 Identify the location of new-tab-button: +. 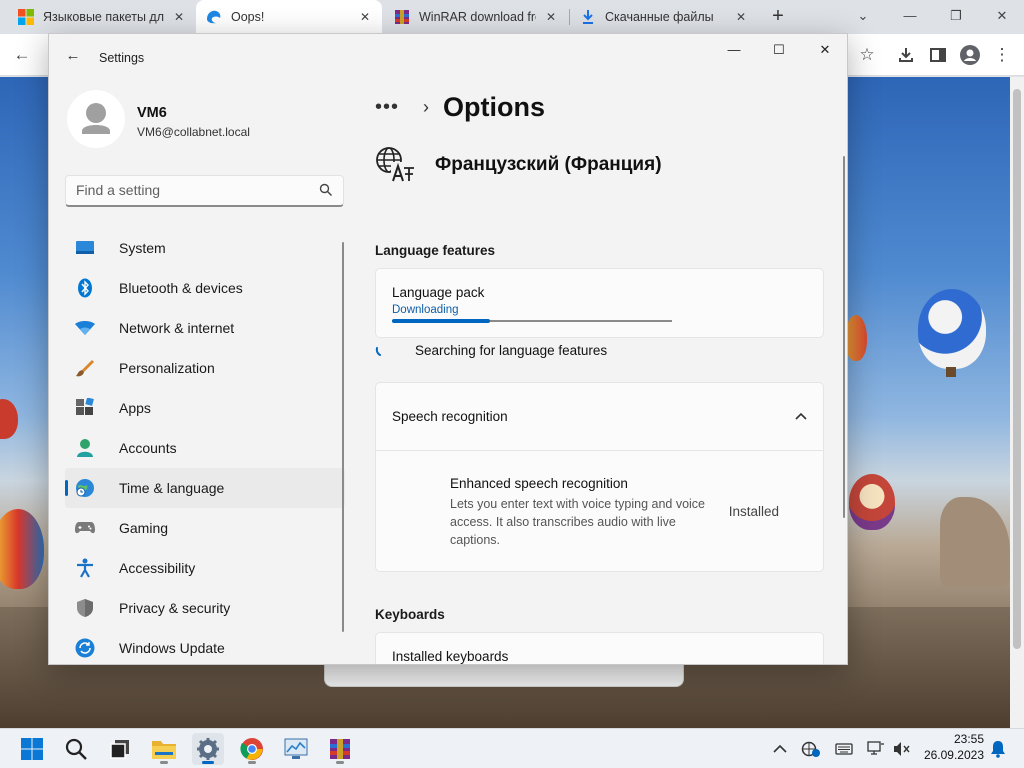
(778, 16).